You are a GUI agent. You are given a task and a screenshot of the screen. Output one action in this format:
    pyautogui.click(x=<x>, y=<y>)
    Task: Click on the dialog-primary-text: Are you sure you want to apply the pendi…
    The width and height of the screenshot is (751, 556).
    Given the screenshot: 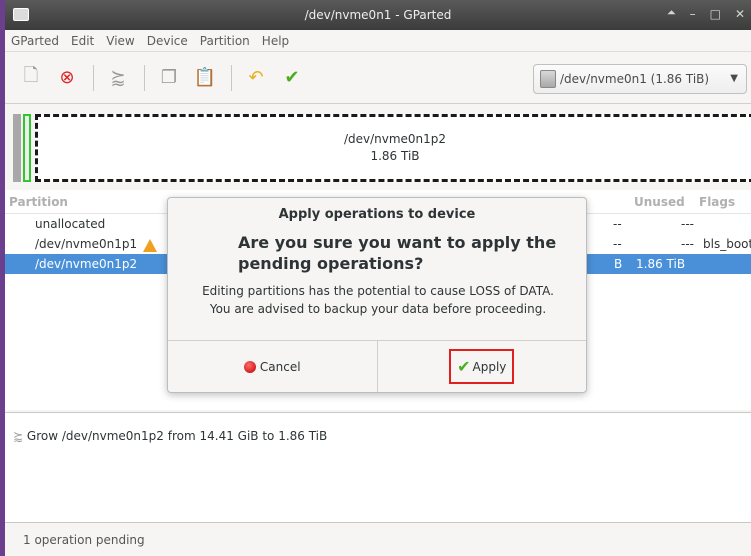 What is the action you would take?
    pyautogui.click(x=397, y=253)
    